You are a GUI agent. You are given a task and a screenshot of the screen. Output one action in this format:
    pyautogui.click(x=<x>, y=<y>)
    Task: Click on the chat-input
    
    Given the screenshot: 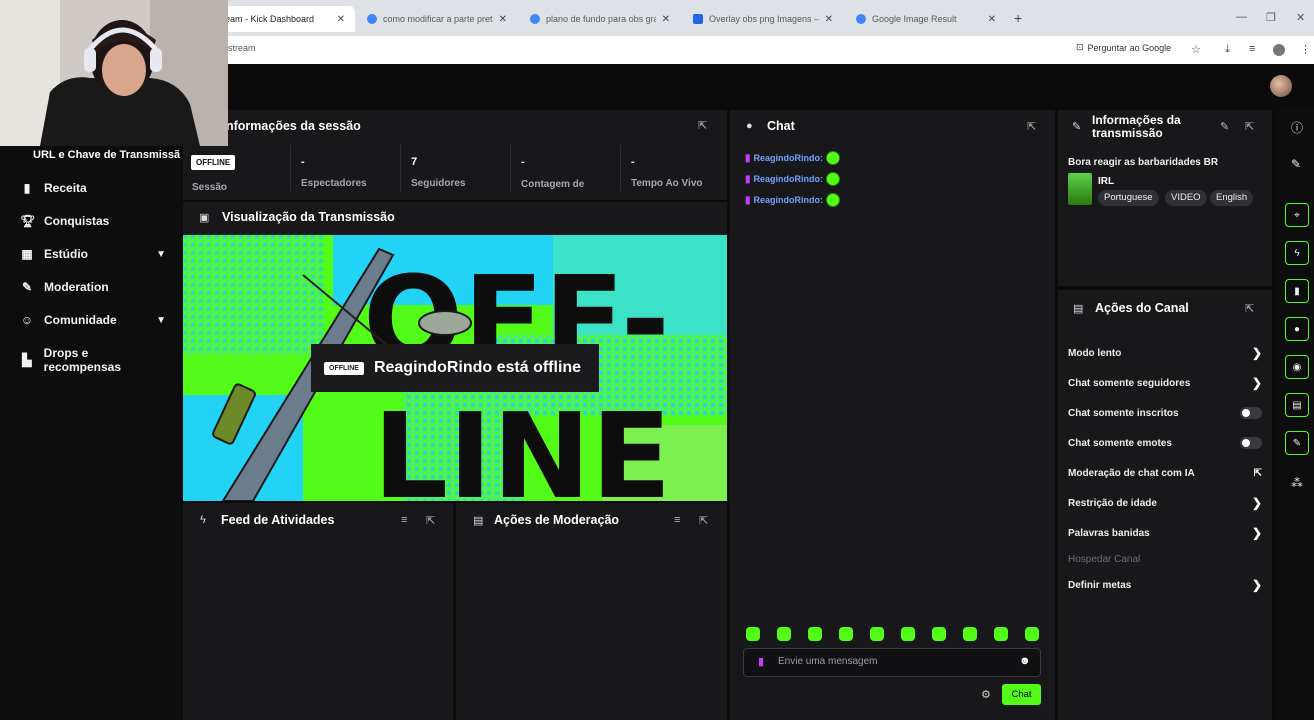 What is the action you would take?
    pyautogui.click(x=888, y=661)
    